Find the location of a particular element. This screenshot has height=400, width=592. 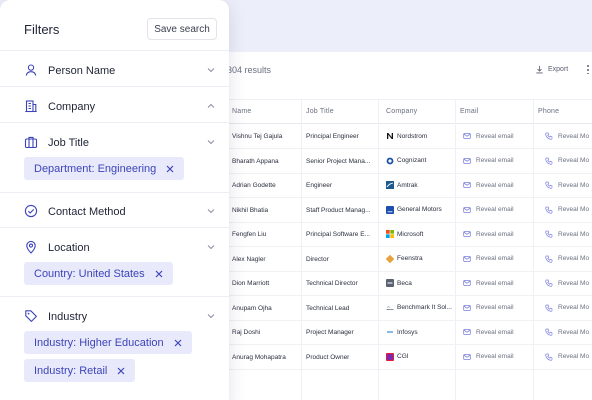

column-header-job-title: Job Title is located at coordinates (320, 111).